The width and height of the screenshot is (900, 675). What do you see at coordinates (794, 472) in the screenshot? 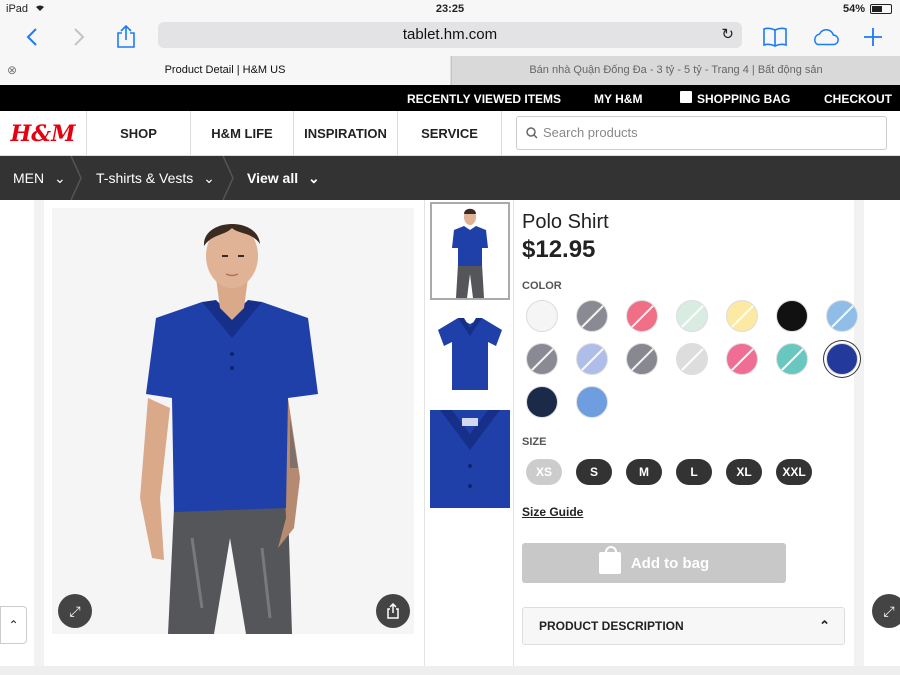
I see `size-xxl-button: XXL` at bounding box center [794, 472].